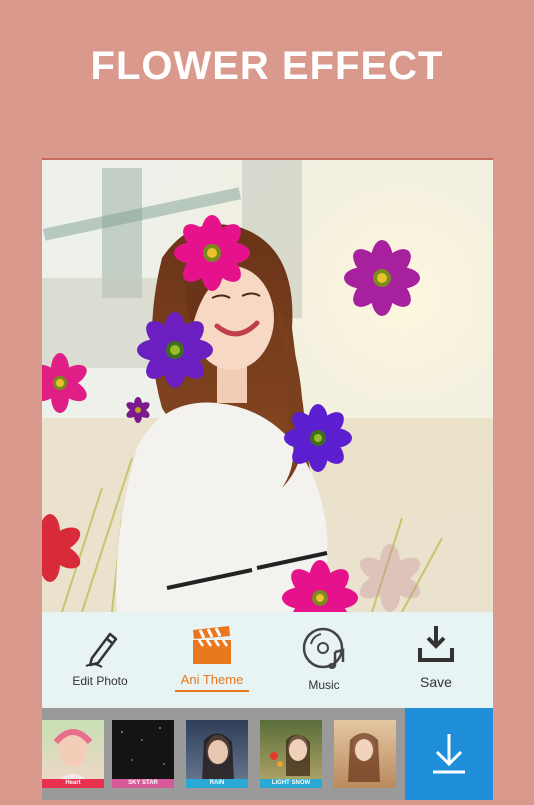 Image resolution: width=534 pixels, height=805 pixels. I want to click on theme-thumb-heart: Heart, so click(73, 754).